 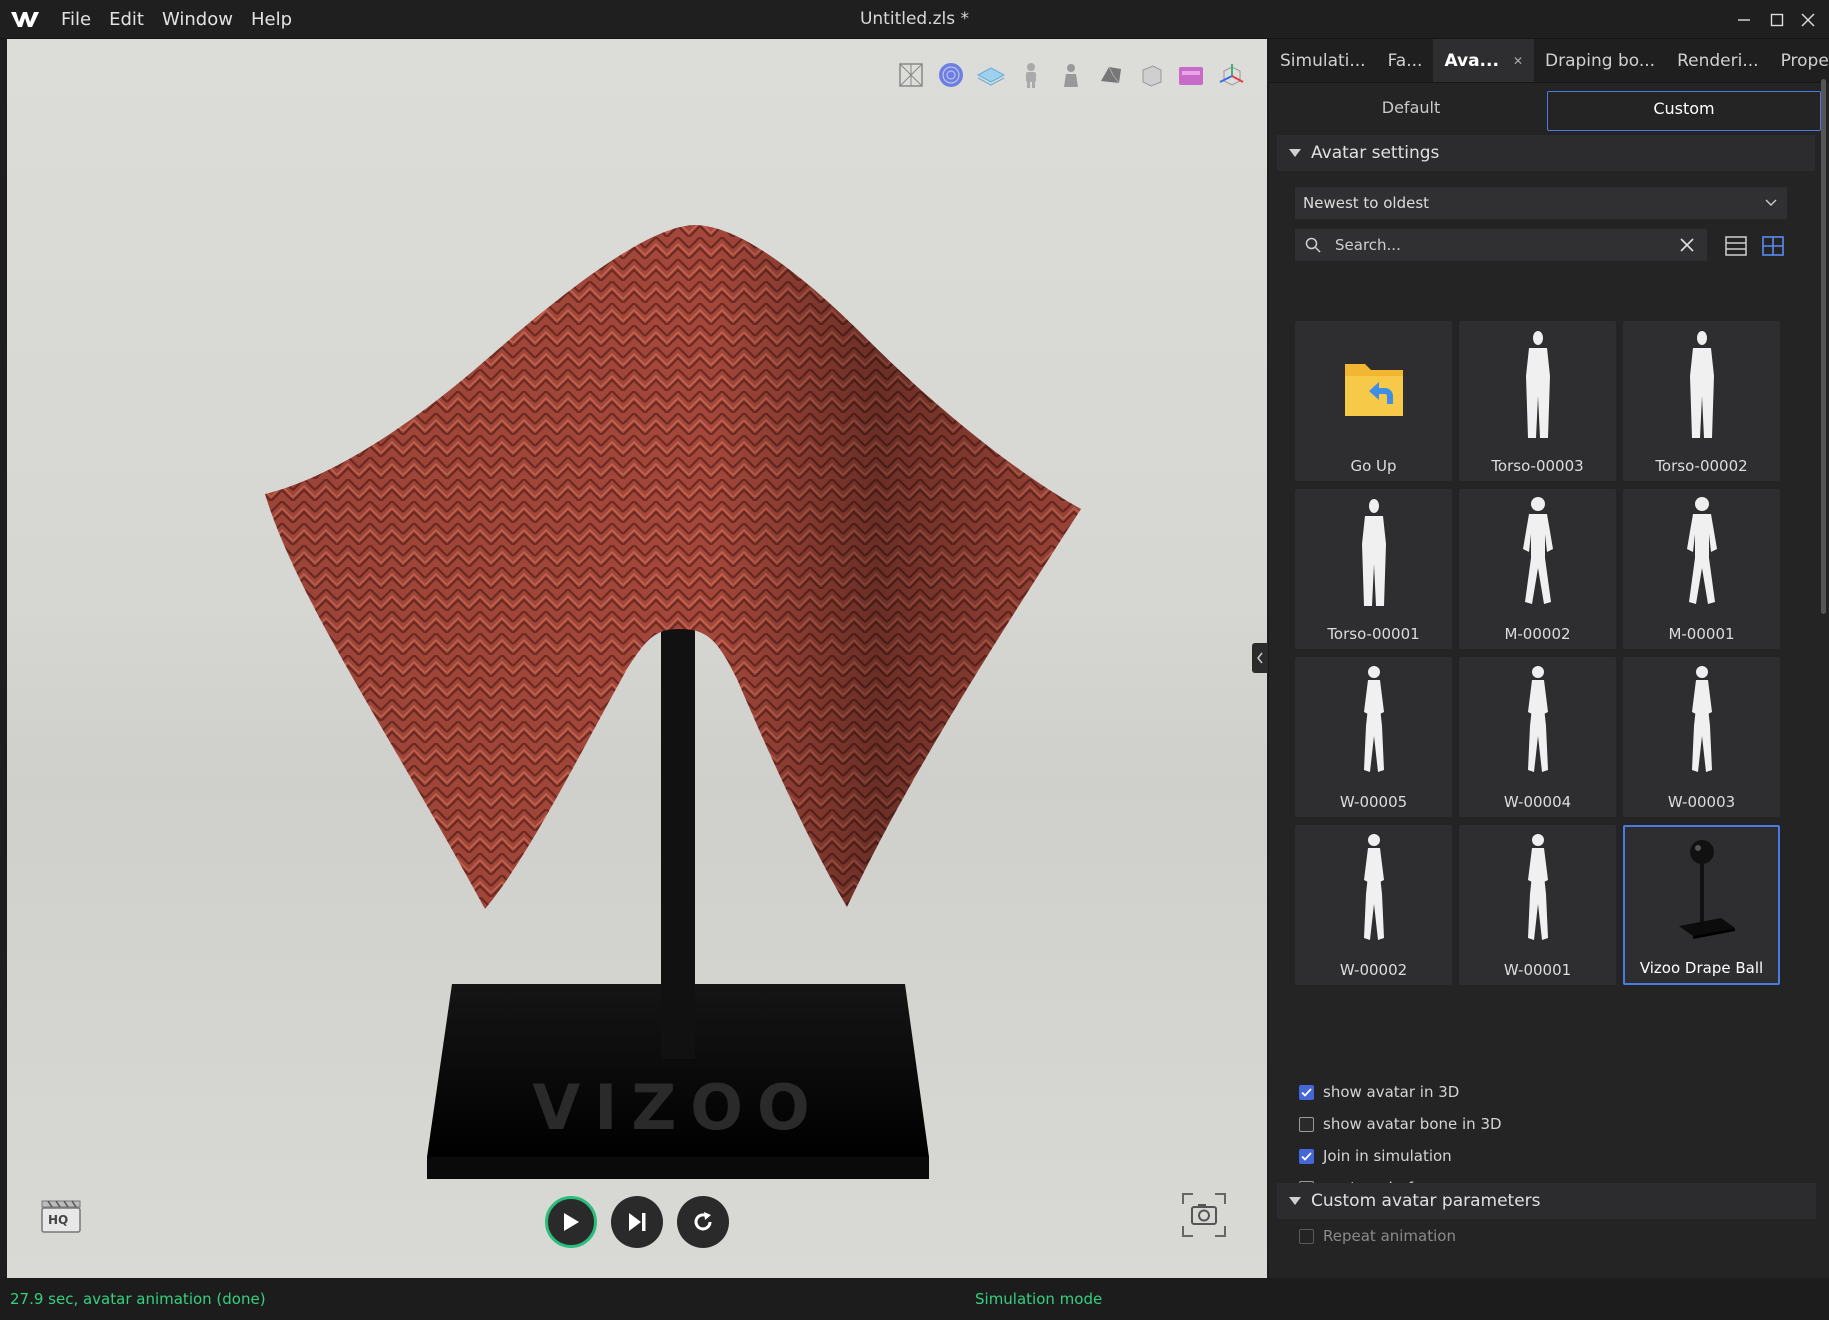 I want to click on avatar-tile: Torso-00001, so click(x=1373, y=569).